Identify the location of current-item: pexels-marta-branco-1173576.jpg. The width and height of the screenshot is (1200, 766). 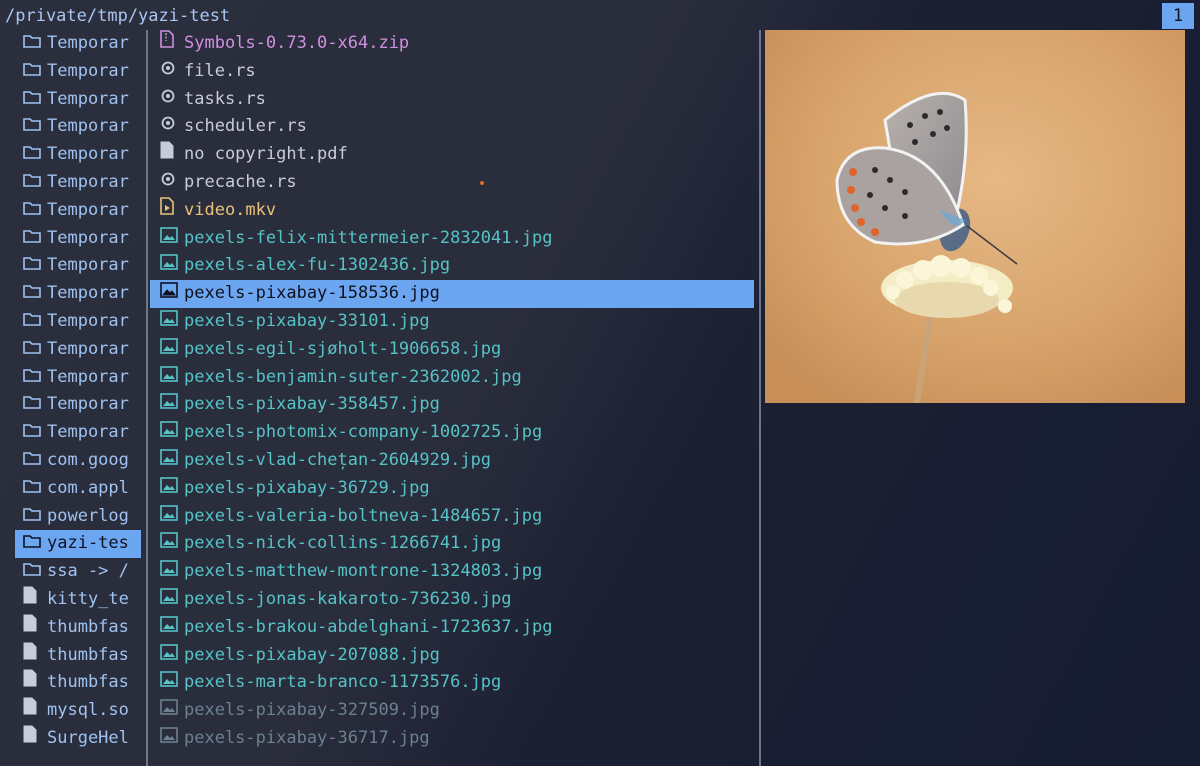
(452, 683).